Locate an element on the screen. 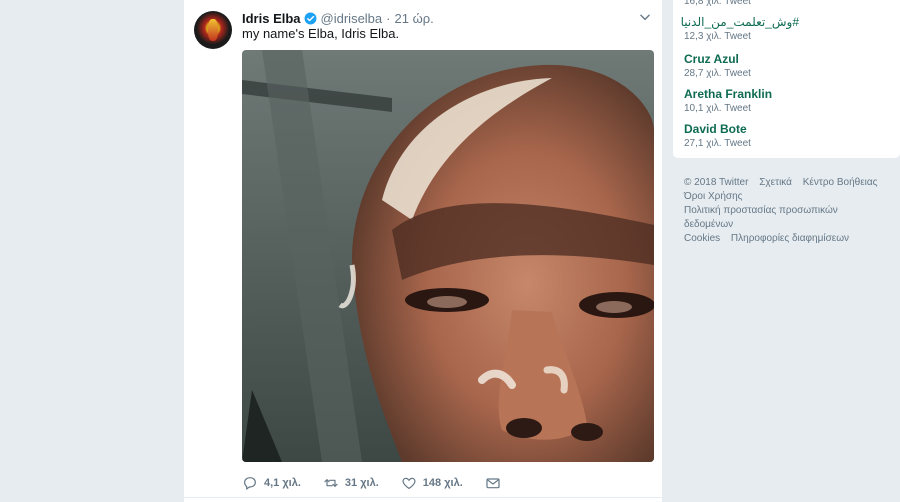 This screenshot has width=900, height=502. envelope-icon is located at coordinates (493, 483).